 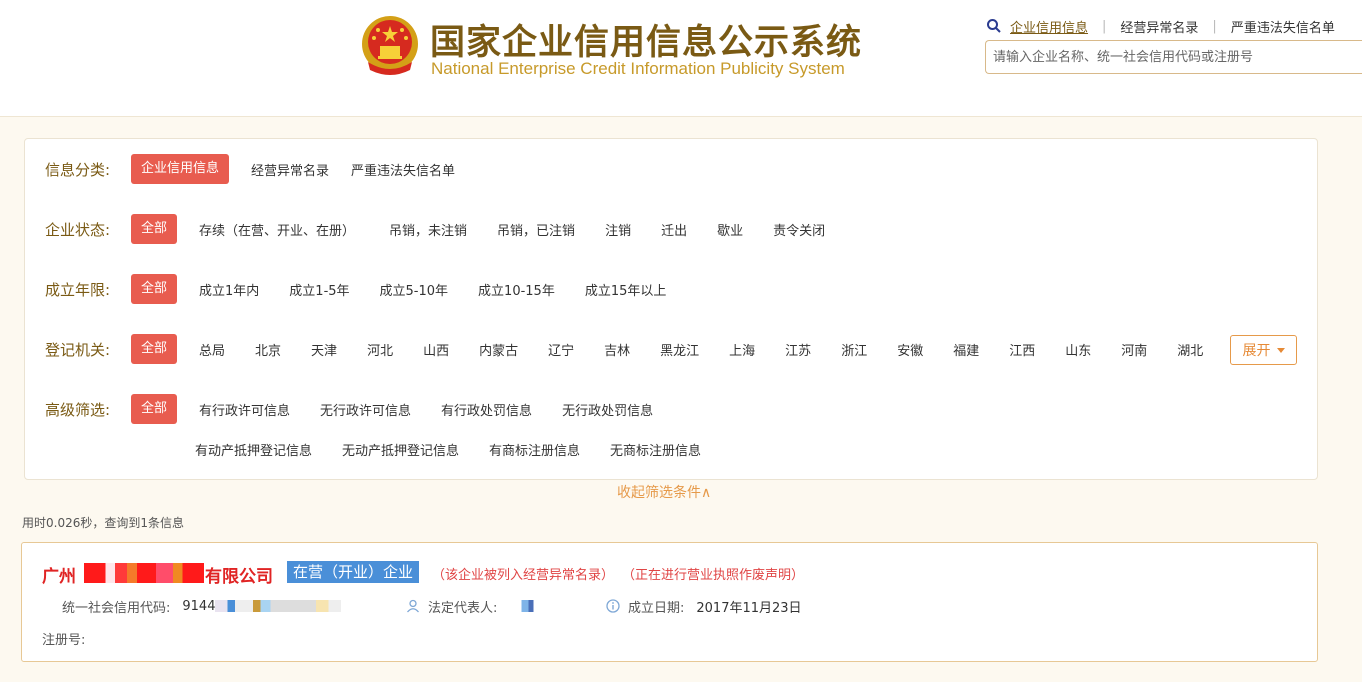 I want to click on filter-option: 歇业, so click(x=730, y=229).